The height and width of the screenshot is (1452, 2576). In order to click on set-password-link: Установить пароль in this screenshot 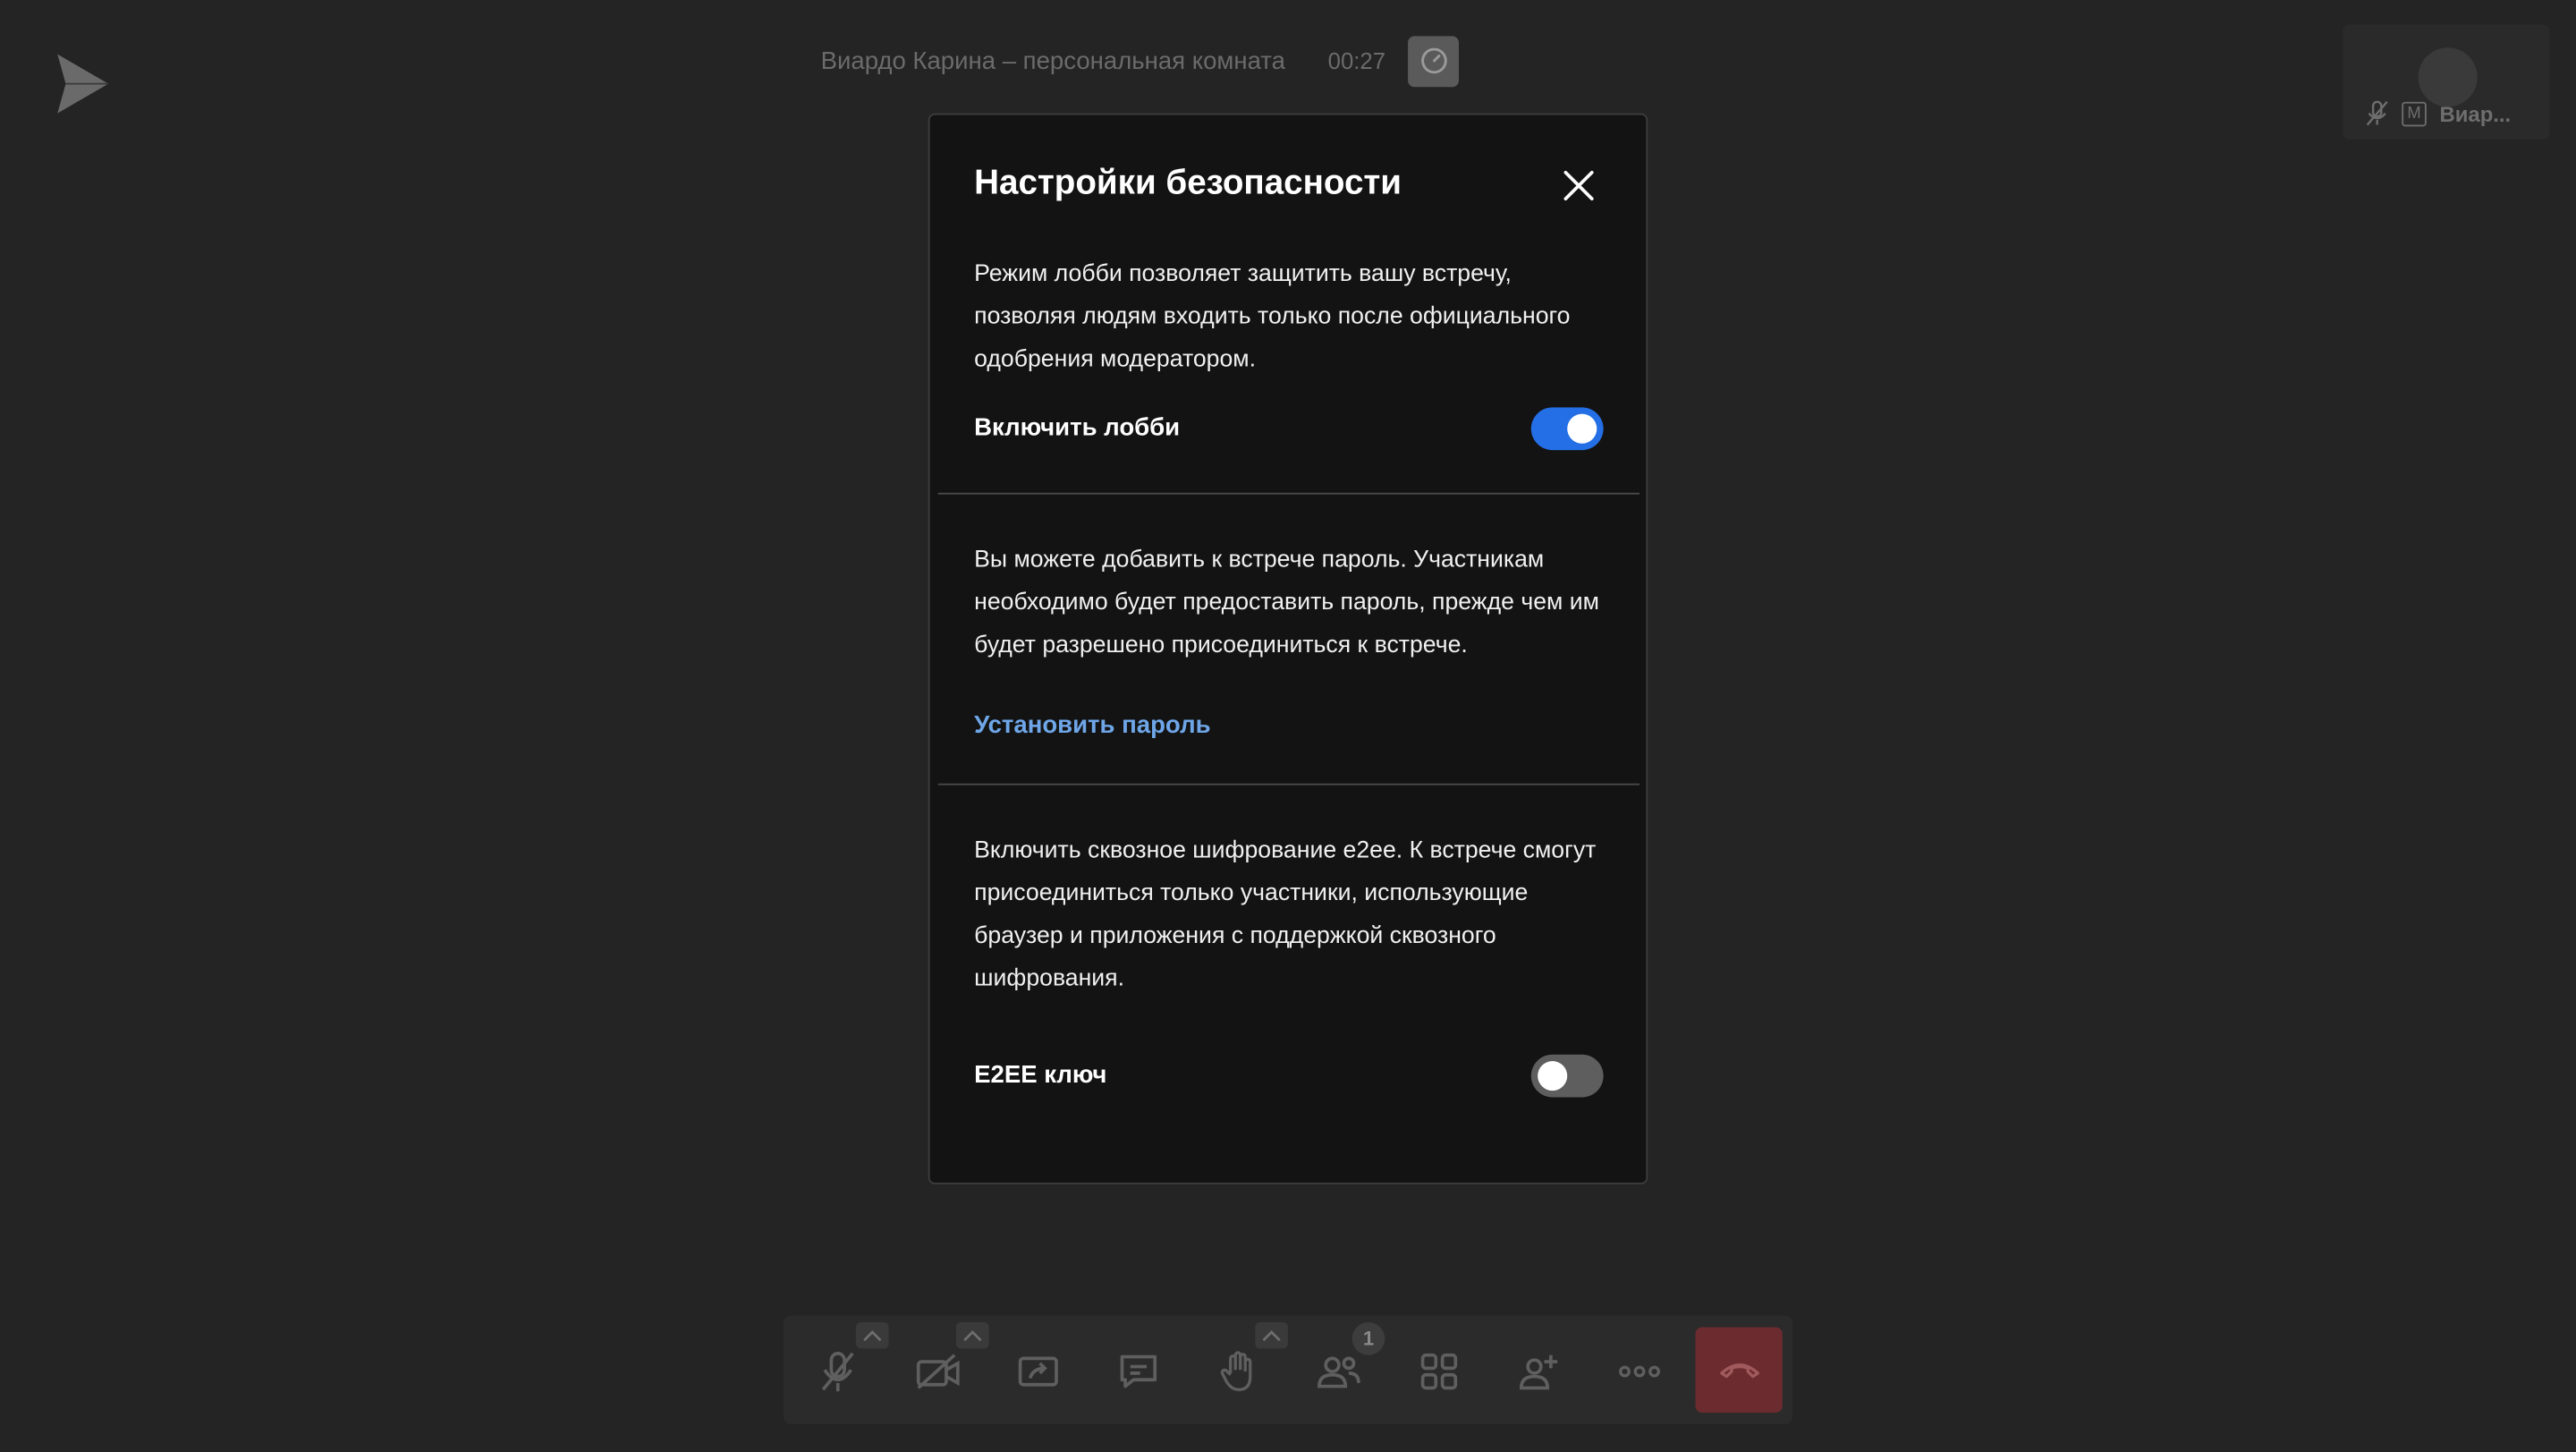, I will do `click(1092, 725)`.